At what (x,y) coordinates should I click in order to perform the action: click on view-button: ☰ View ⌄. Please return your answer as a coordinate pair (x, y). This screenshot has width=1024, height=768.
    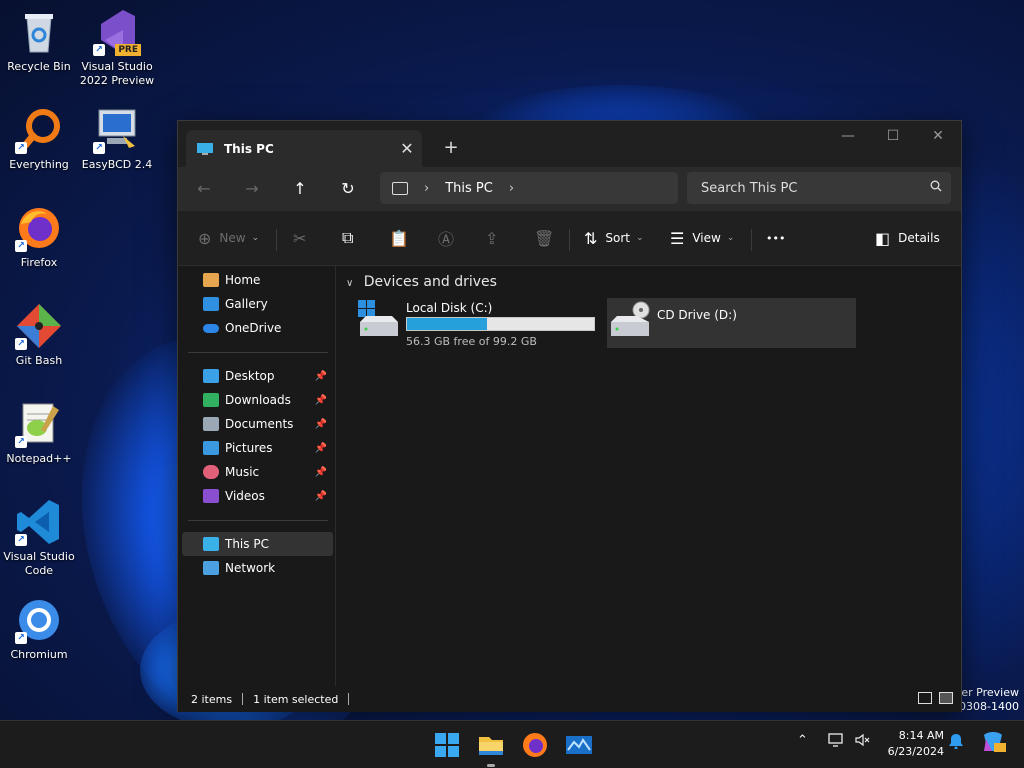
    Looking at the image, I should click on (702, 238).